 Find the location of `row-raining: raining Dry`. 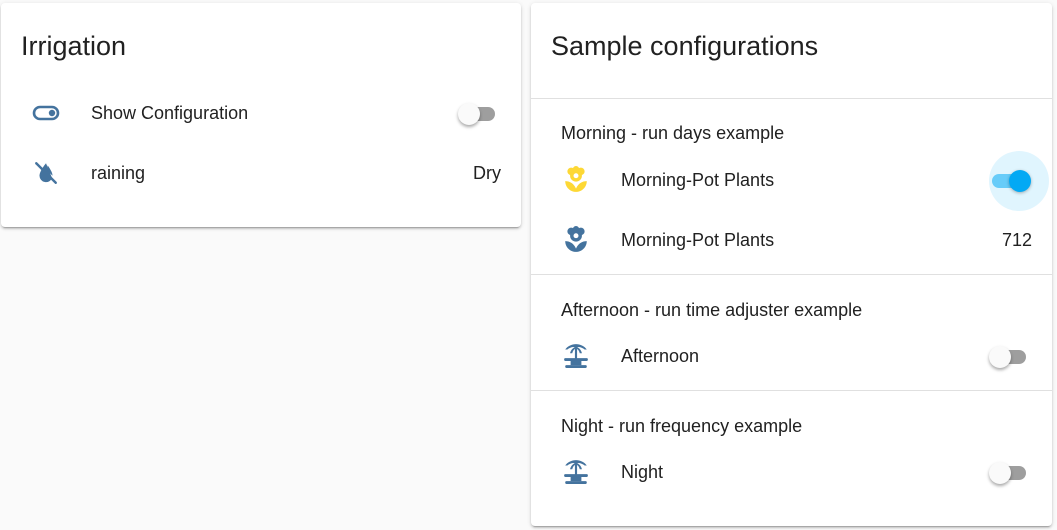

row-raining: raining Dry is located at coordinates (261, 173).